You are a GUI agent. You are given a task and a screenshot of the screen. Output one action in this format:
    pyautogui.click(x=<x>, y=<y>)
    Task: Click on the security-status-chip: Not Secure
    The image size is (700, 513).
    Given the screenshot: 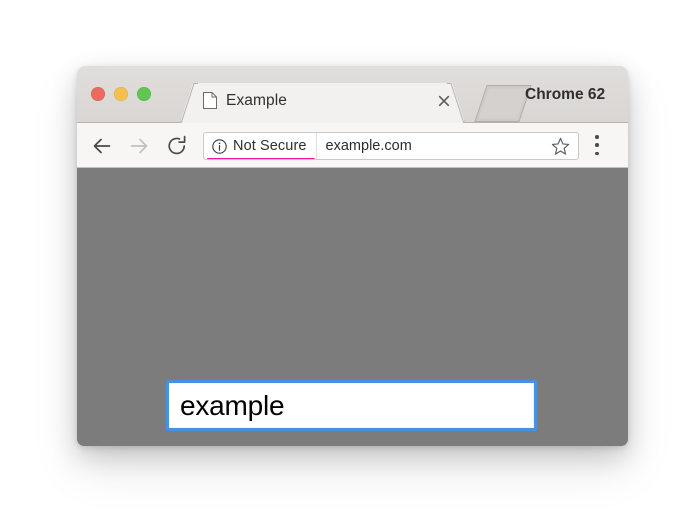 What is the action you would take?
    pyautogui.click(x=260, y=146)
    